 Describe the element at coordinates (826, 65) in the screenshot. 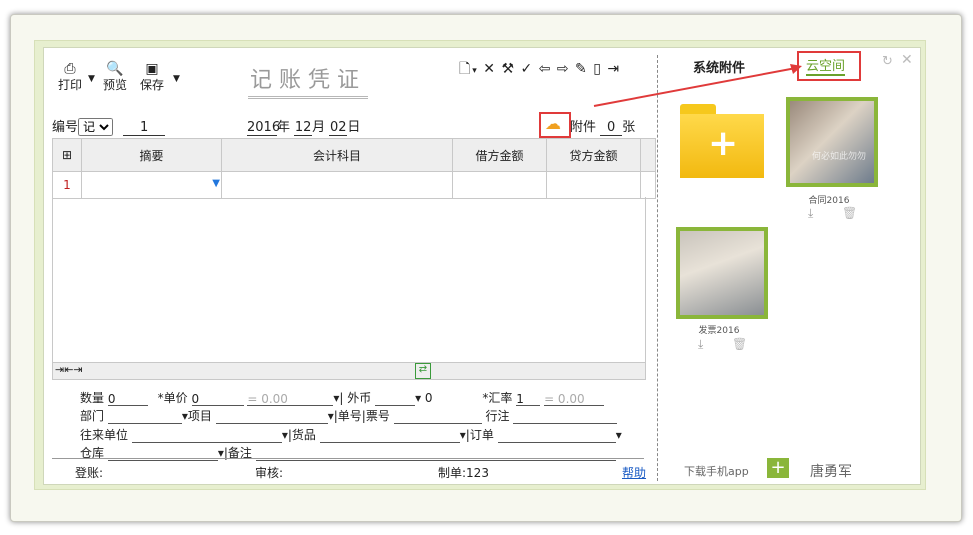

I see `tab-cloud-space: 云空间` at that location.